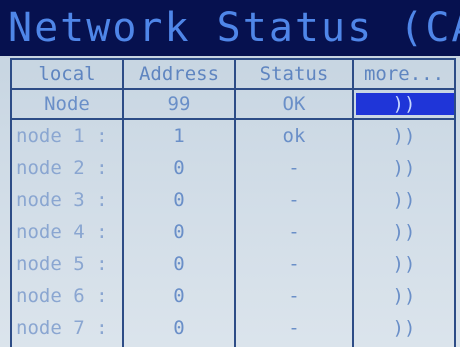 The width and height of the screenshot is (460, 347). Describe the element at coordinates (233, 296) in the screenshot. I see `table-row: node 6 : 0 - ))` at that location.